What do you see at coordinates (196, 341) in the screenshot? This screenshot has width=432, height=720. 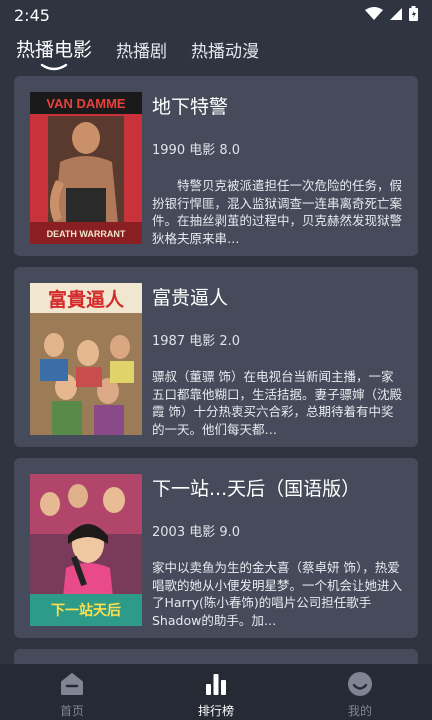 I see `movie-meta: 1987 电影 2.0` at bounding box center [196, 341].